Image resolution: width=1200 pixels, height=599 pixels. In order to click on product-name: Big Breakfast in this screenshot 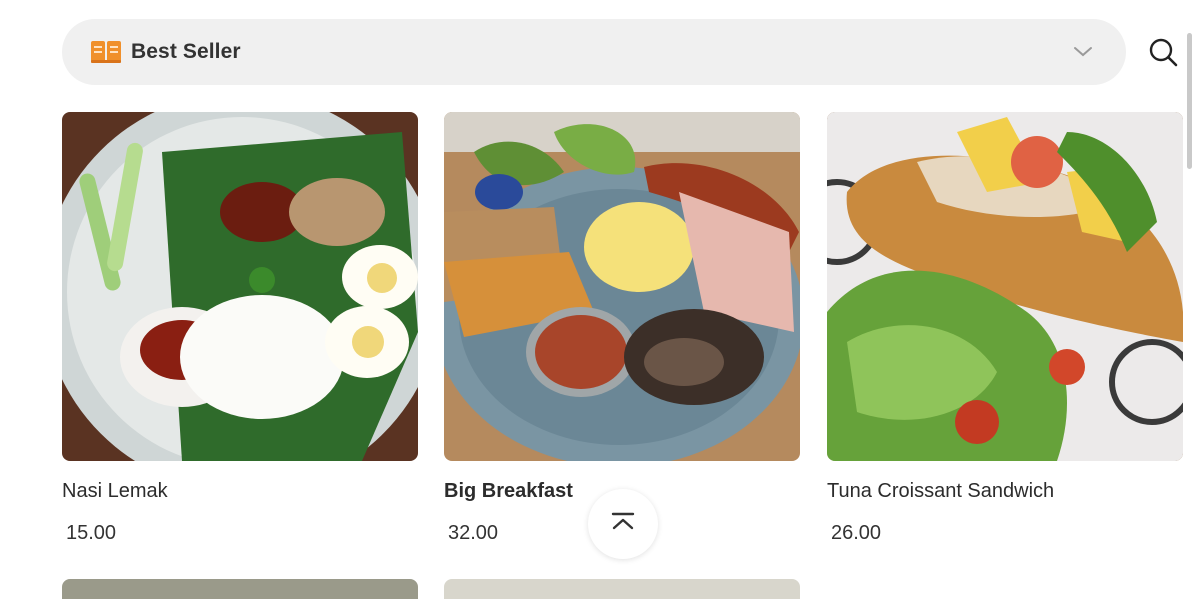, I will do `click(508, 491)`.